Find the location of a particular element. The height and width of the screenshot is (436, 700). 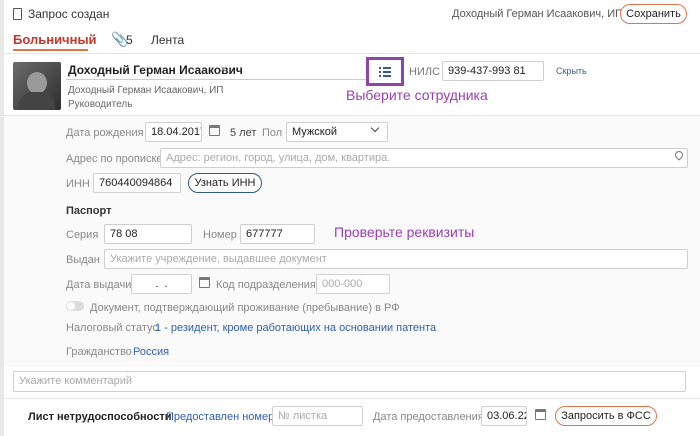

issue-date-value: . . is located at coordinates (161, 284).